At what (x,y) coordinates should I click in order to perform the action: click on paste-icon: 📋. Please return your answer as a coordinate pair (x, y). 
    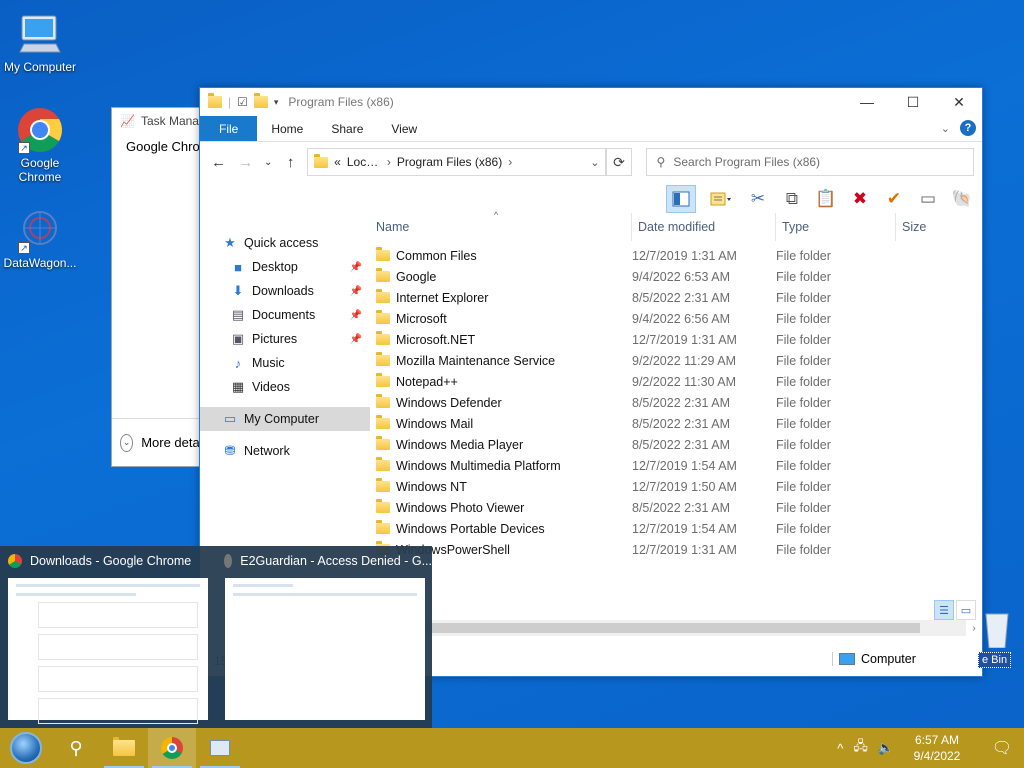
    Looking at the image, I should click on (826, 199).